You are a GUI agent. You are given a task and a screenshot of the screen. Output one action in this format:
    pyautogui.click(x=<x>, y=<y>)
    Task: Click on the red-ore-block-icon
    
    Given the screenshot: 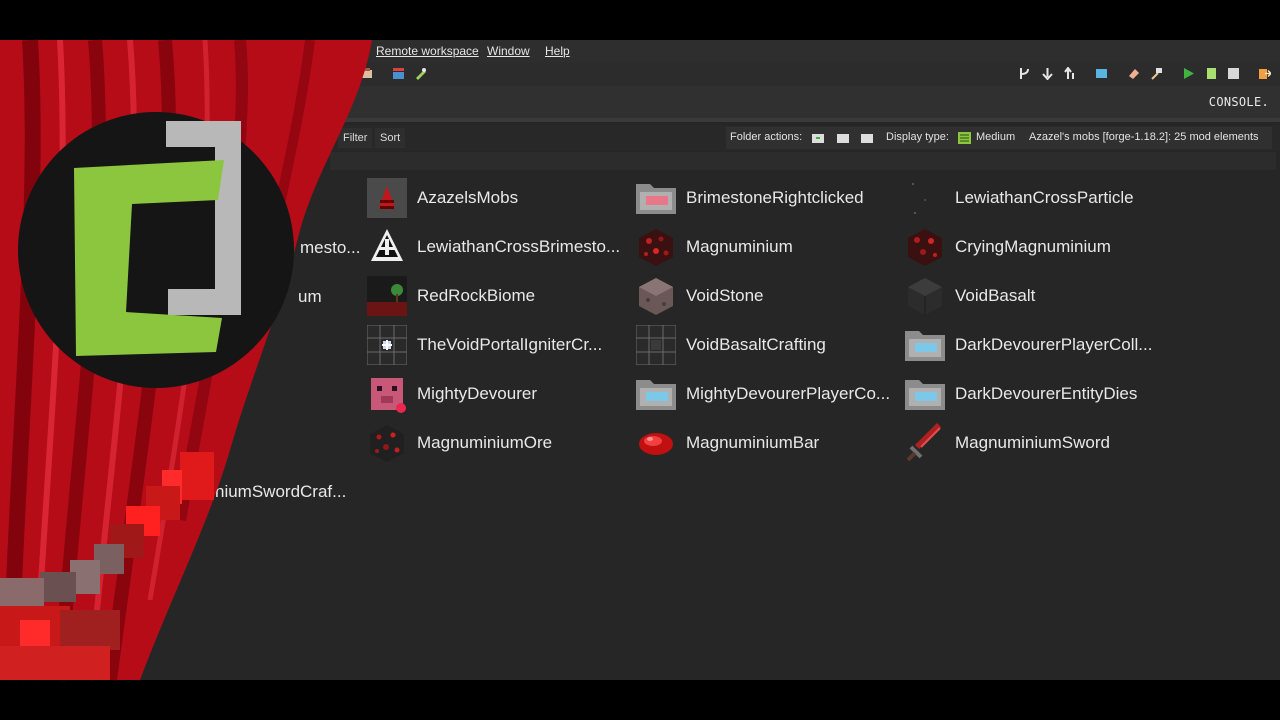 What is the action you would take?
    pyautogui.click(x=656, y=247)
    